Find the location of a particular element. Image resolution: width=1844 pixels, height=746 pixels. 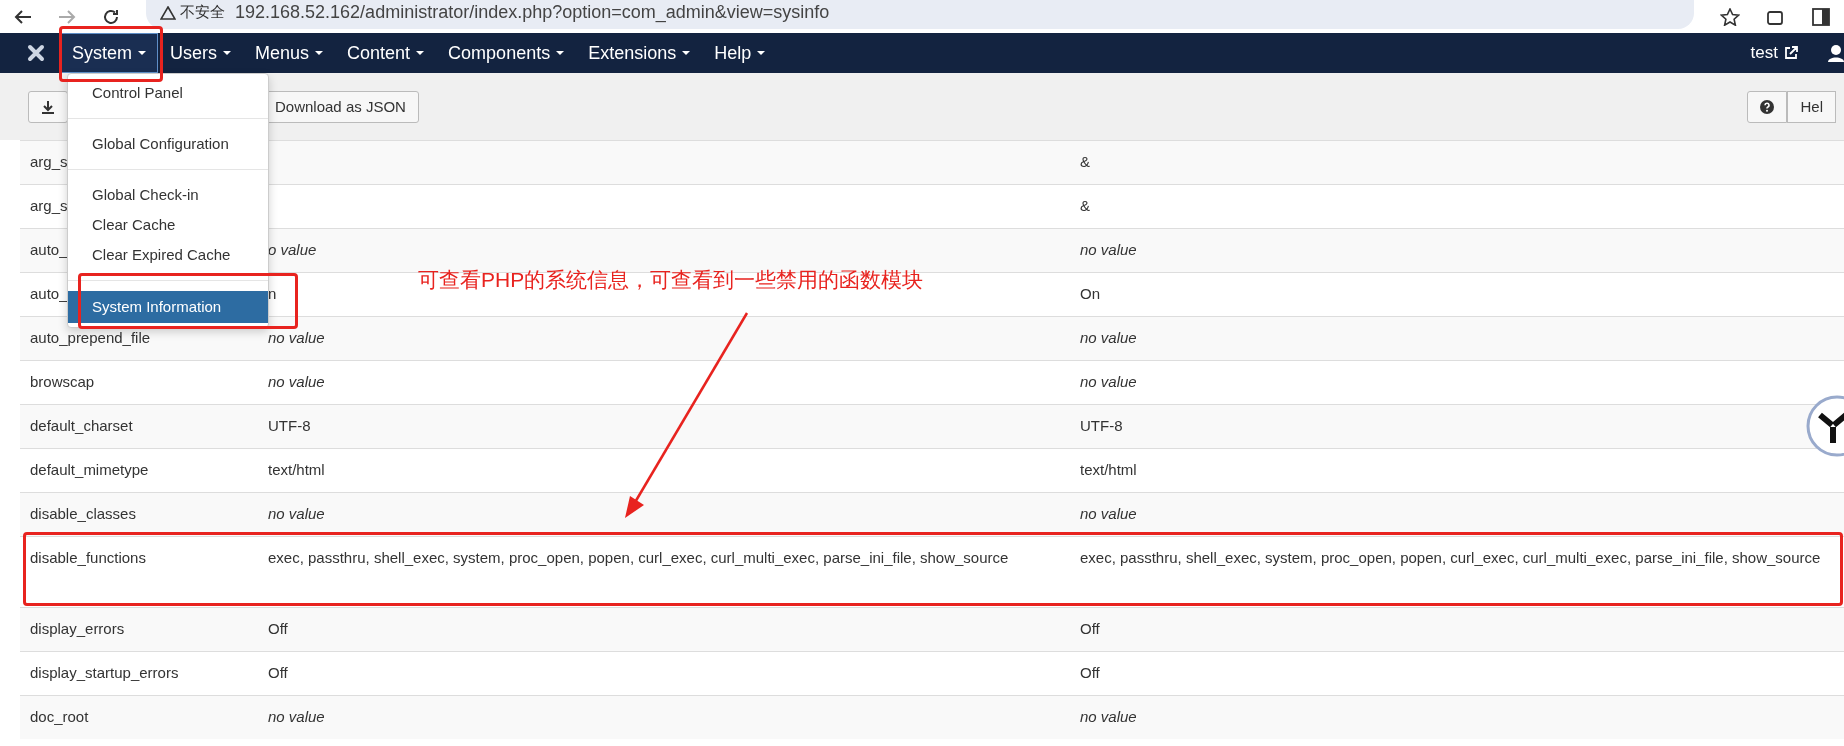

nav-menu: Components is located at coordinates (506, 53).